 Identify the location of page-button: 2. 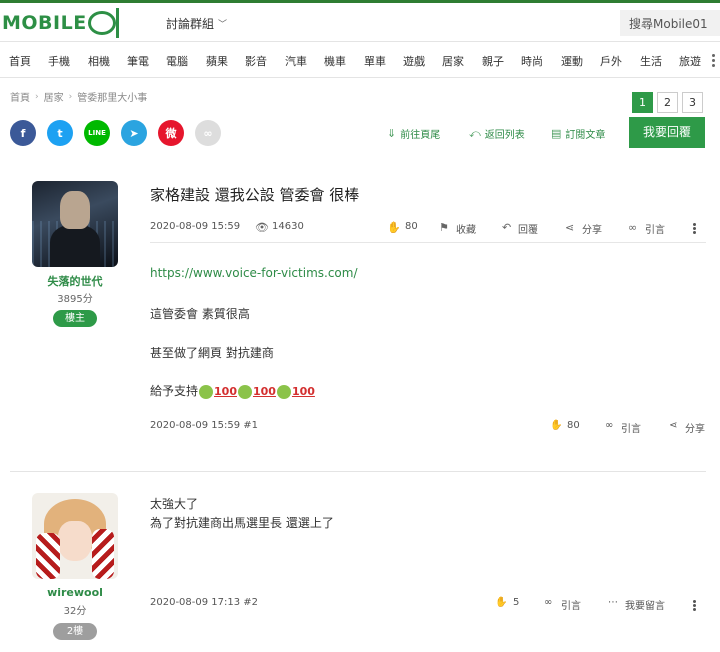
(667, 102).